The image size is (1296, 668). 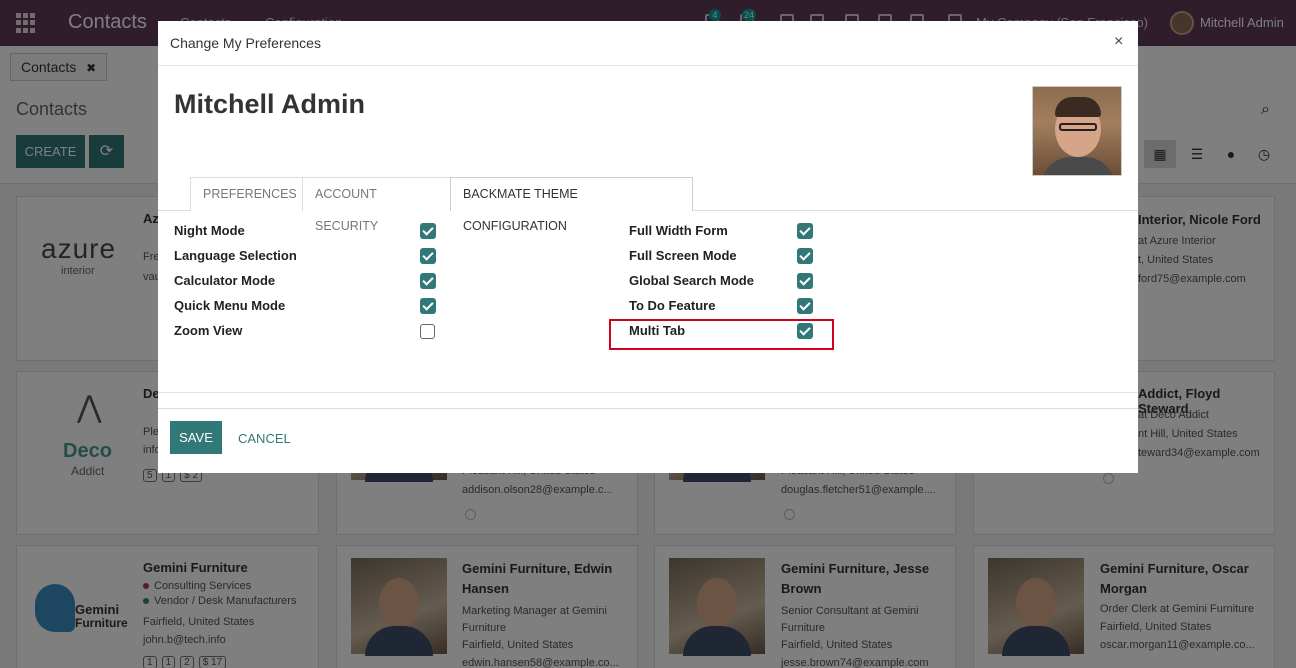 I want to click on calculator-mode-checkbox, so click(x=428, y=281).